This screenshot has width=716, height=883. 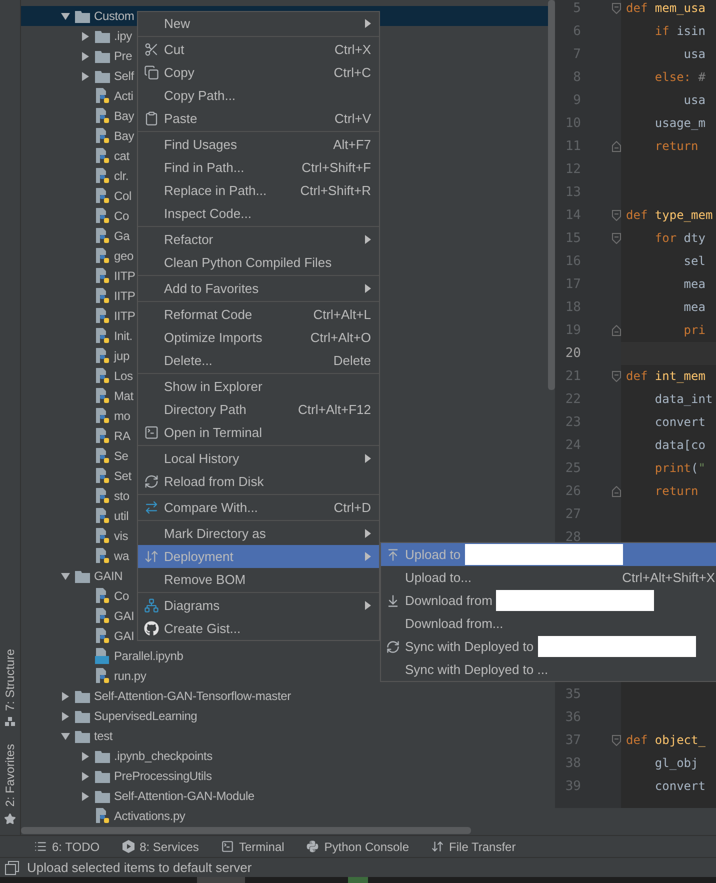 What do you see at coordinates (668, 577) in the screenshot?
I see `shortcut-text: Ctrl+Alt+Shift+X` at bounding box center [668, 577].